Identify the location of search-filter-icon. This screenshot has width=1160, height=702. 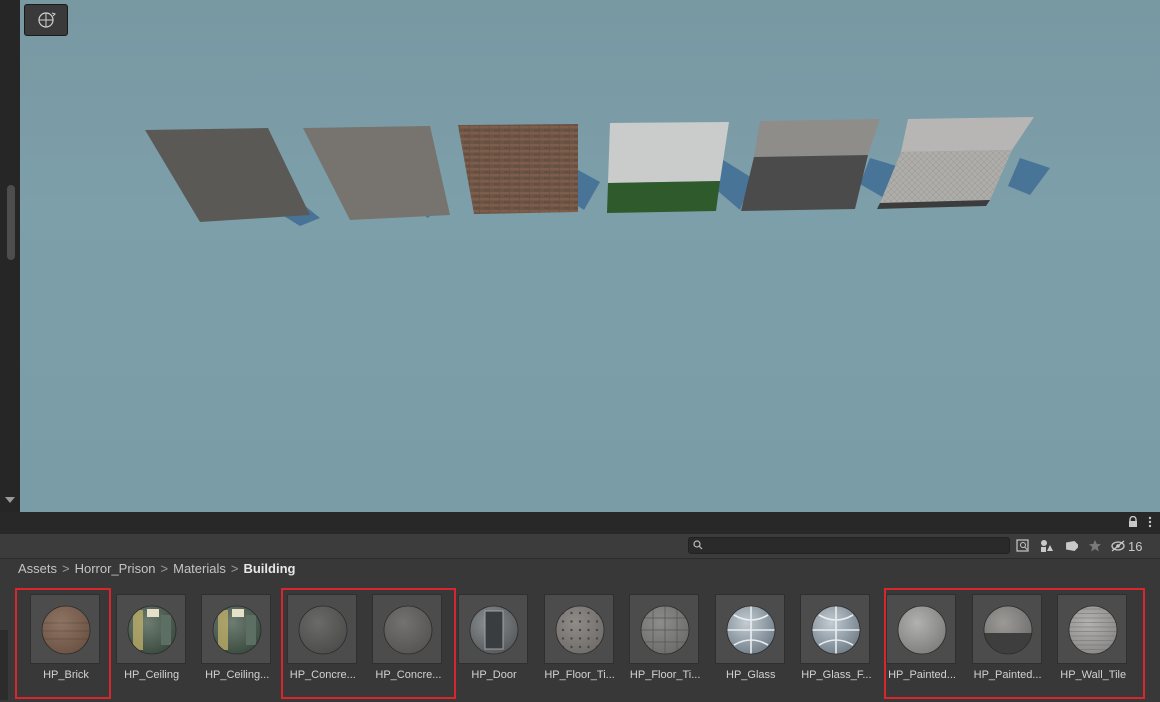
(1022, 545).